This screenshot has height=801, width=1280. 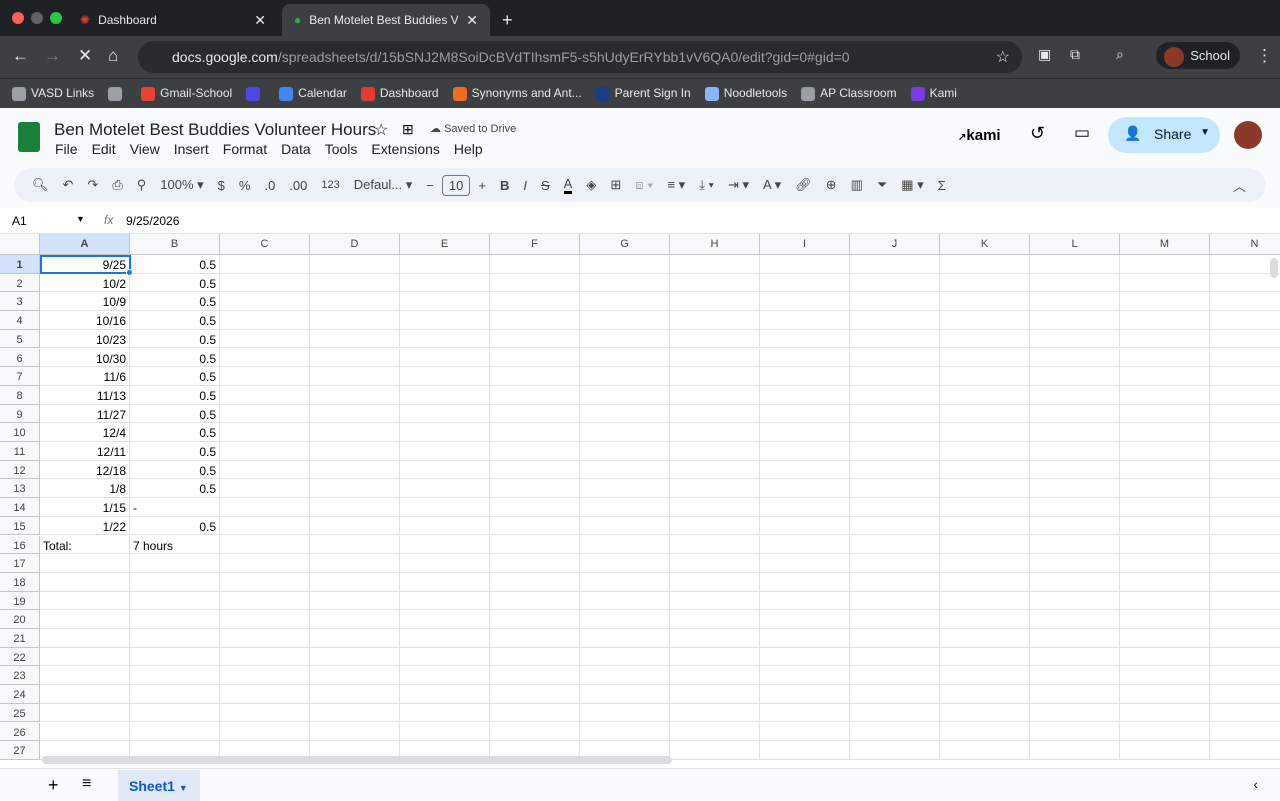 What do you see at coordinates (445, 395) in the screenshot?
I see `cell-e8` at bounding box center [445, 395].